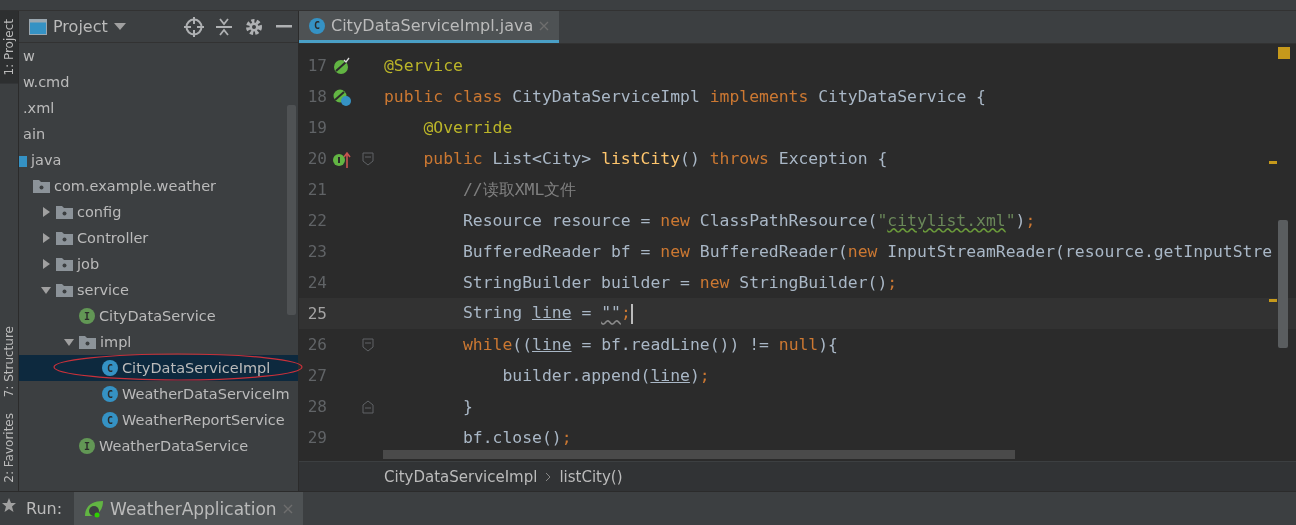 The height and width of the screenshot is (525, 1296). Describe the element at coordinates (87, 446) in the screenshot. I see `class-icon: I` at that location.